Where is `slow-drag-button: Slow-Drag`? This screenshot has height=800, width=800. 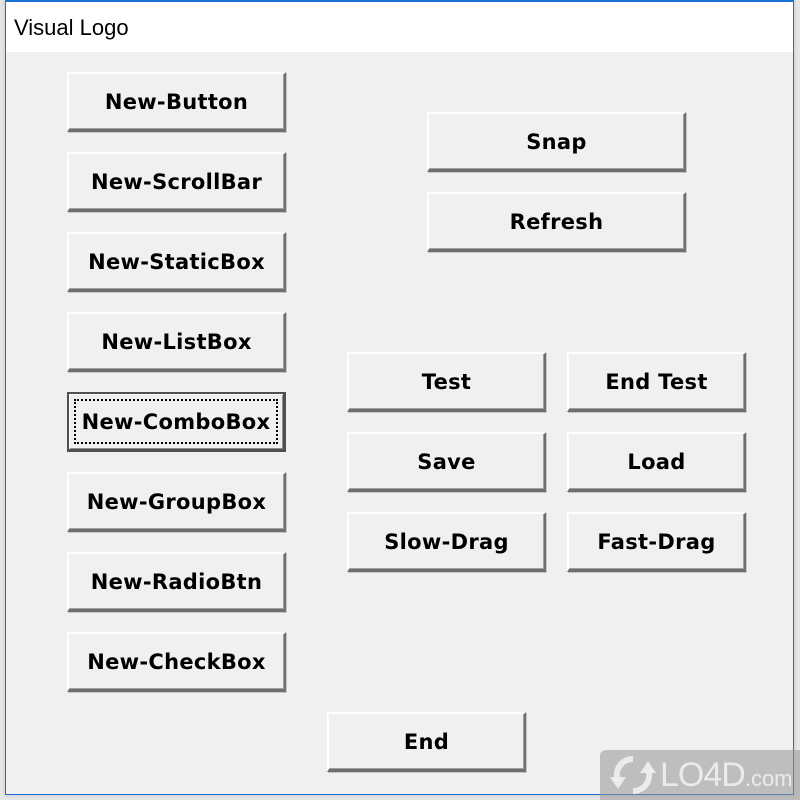
slow-drag-button: Slow-Drag is located at coordinates (446, 542).